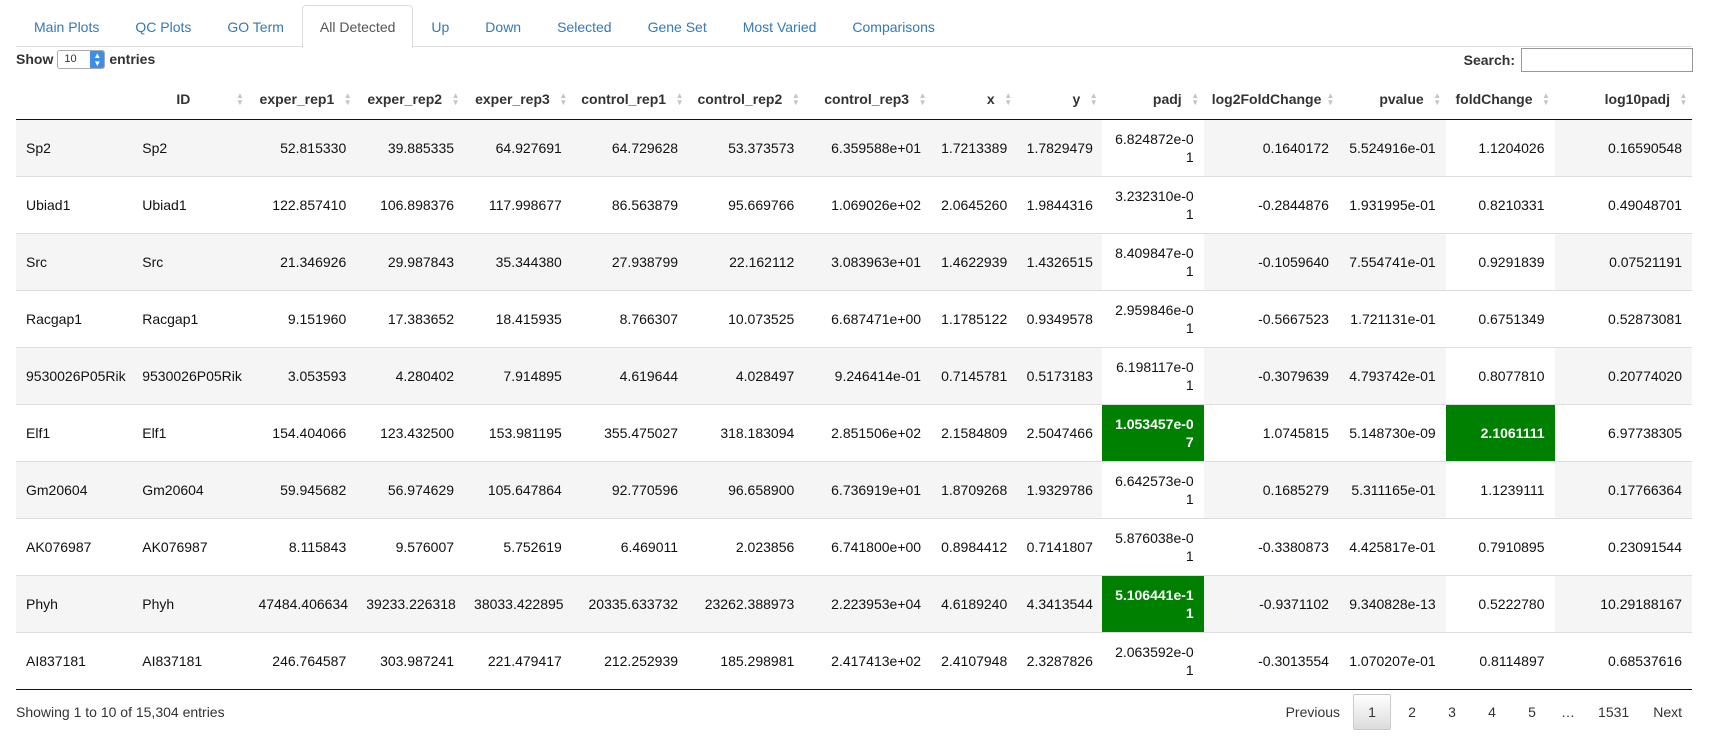 This screenshot has height=749, width=1709. I want to click on column-header-pvalue: pvalue ▲ ▼, so click(1392, 100).